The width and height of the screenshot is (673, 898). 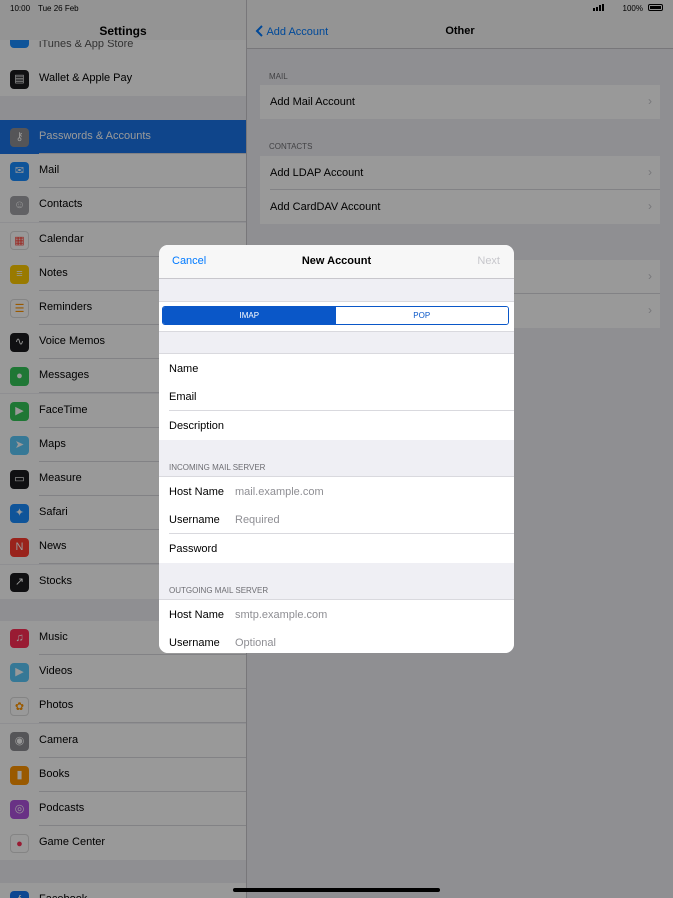 I want to click on outgoing-host-name-field: Host Name smtp.example.com, so click(x=336, y=614).